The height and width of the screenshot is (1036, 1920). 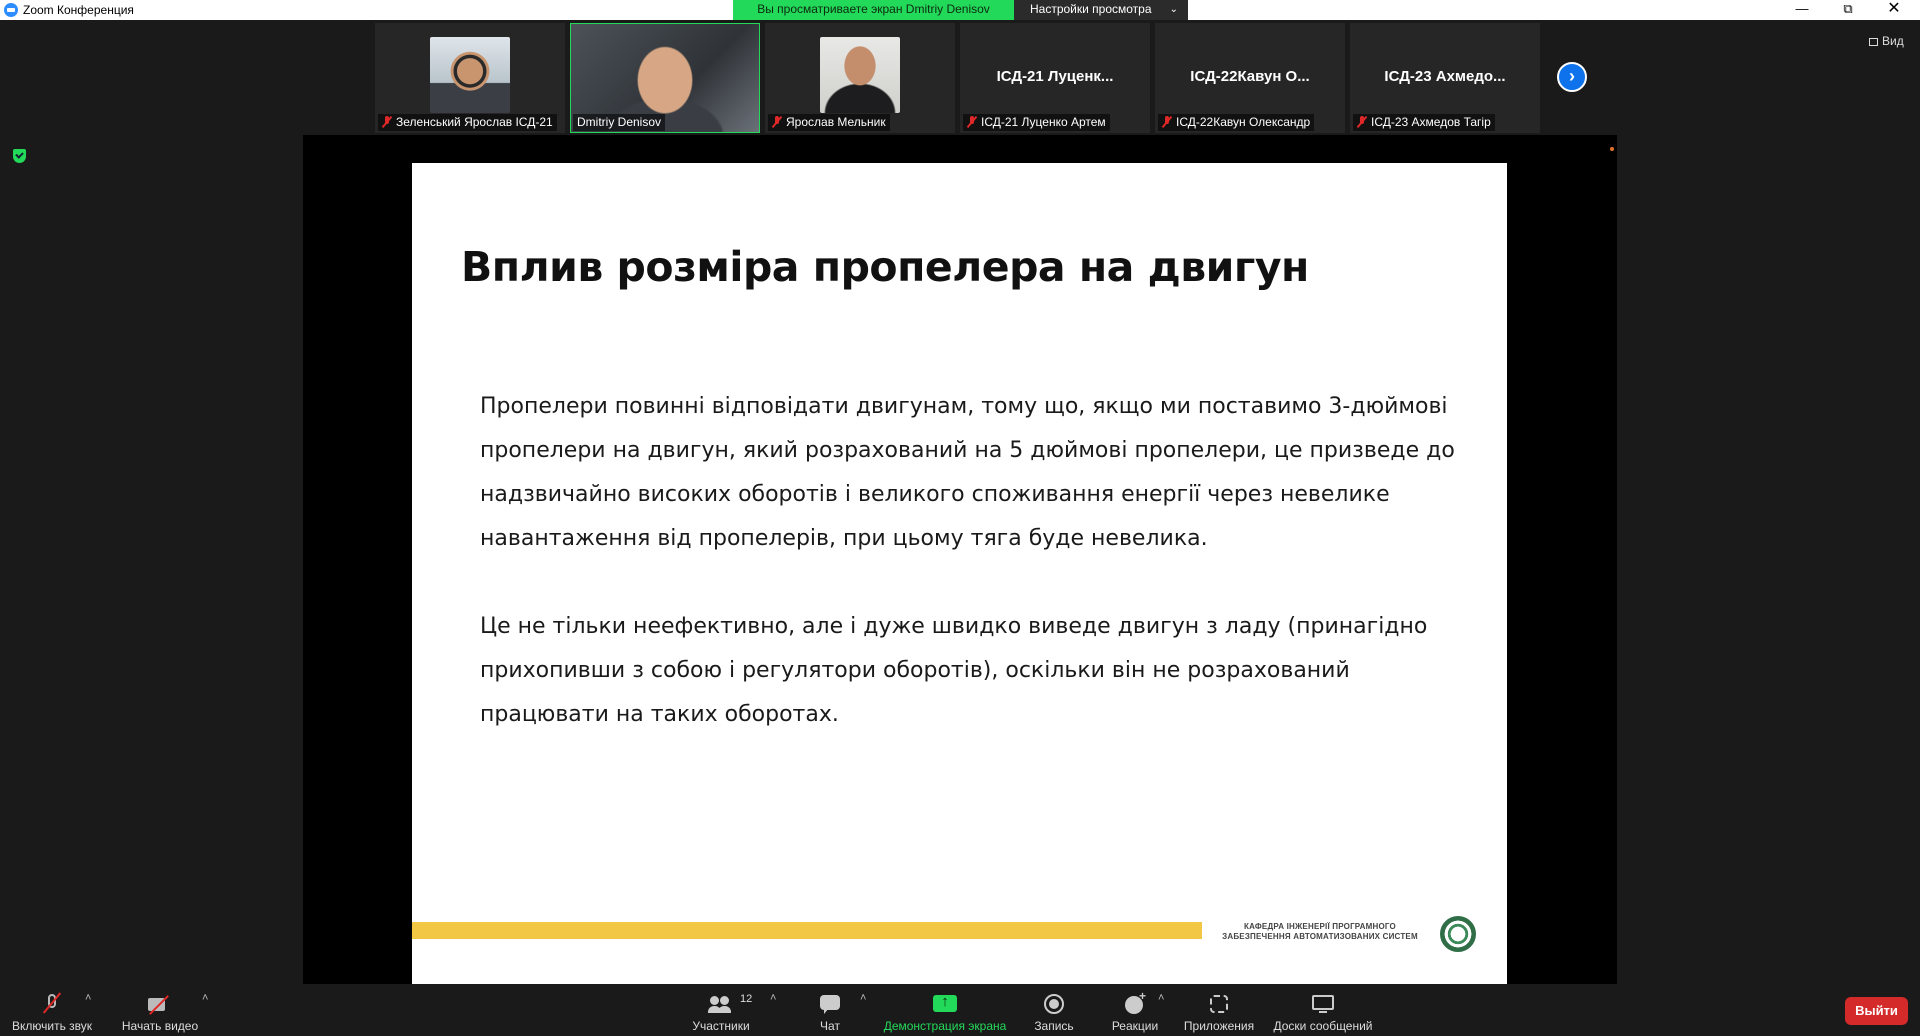 I want to click on participants-icon, so click(x=721, y=1004).